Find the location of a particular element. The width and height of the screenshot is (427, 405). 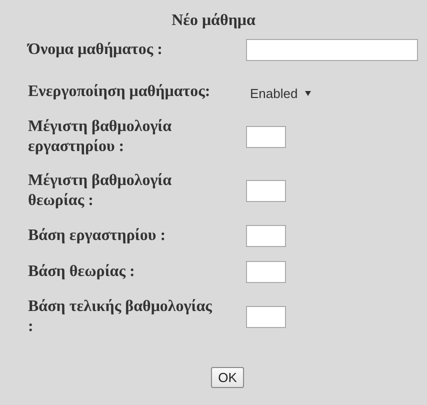

field-label: Μέγιστη βαθμολογία θεωρίας : is located at coordinates (100, 191).